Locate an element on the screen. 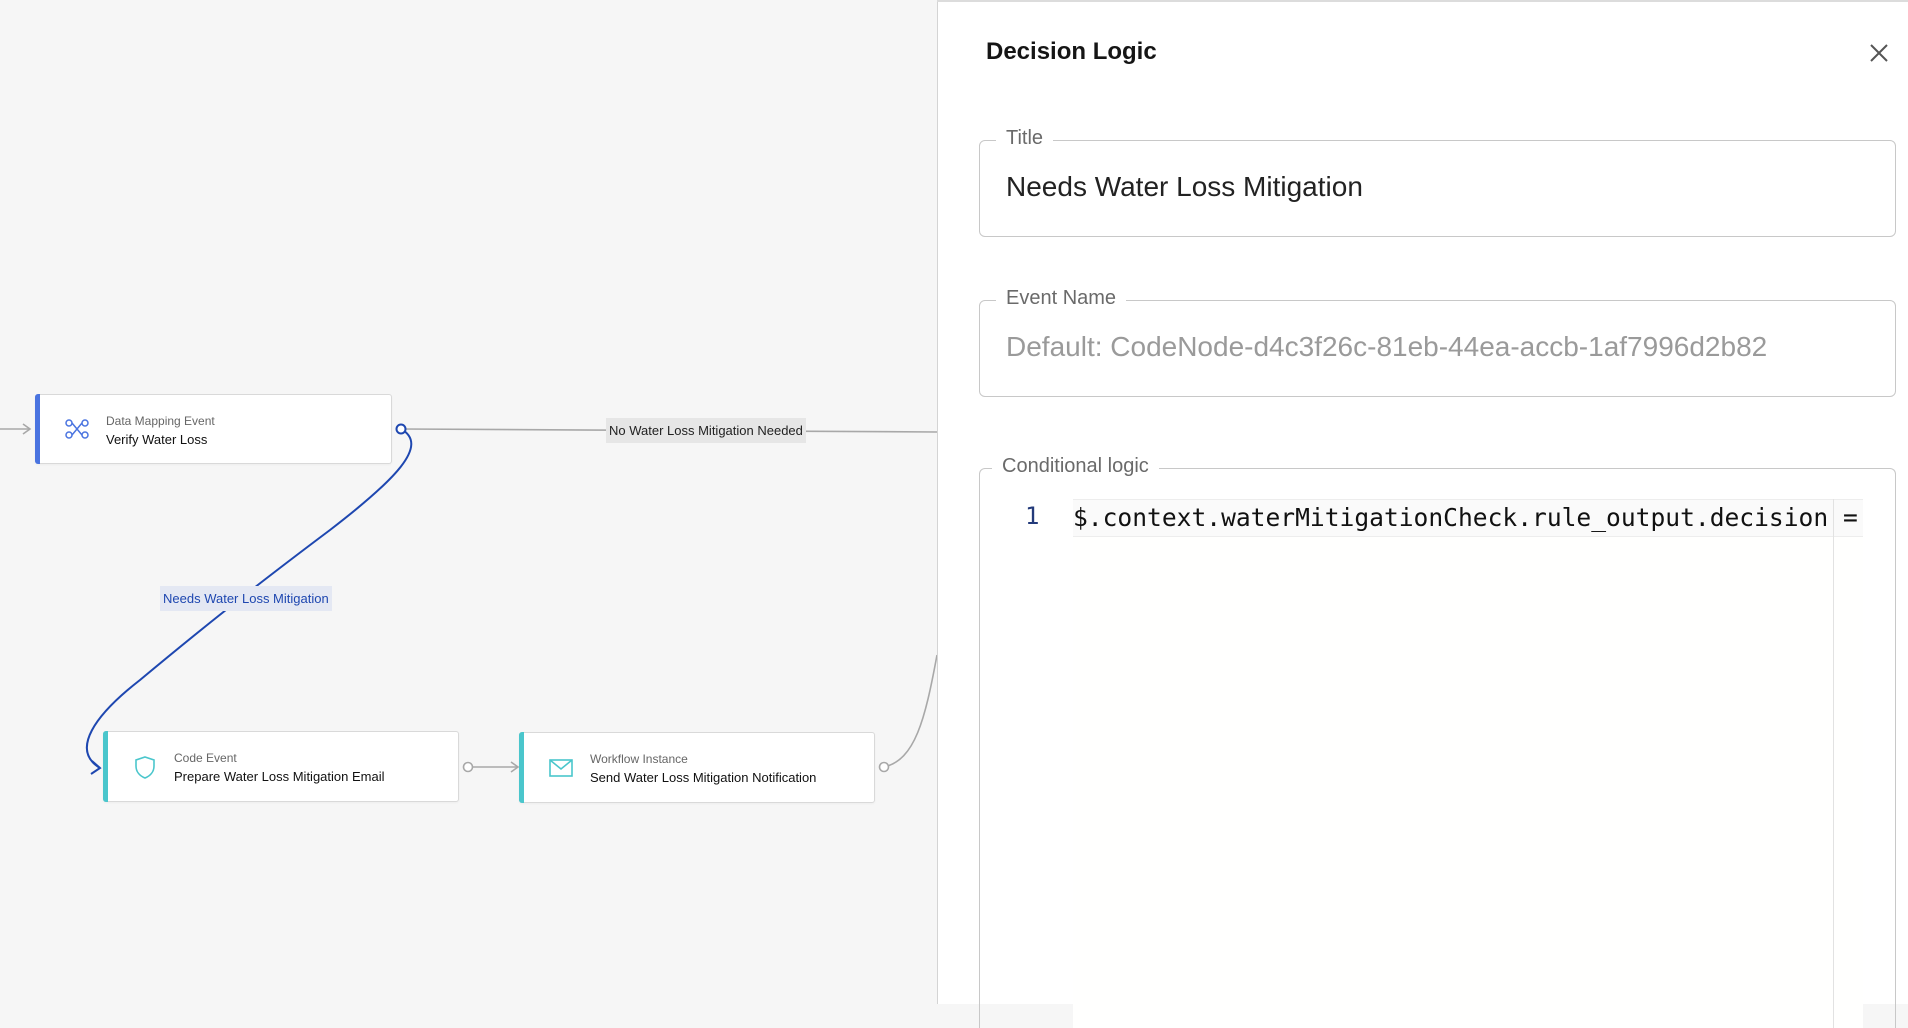 The height and width of the screenshot is (1028, 1908). event-name-field-label: Event Name is located at coordinates (1061, 298).